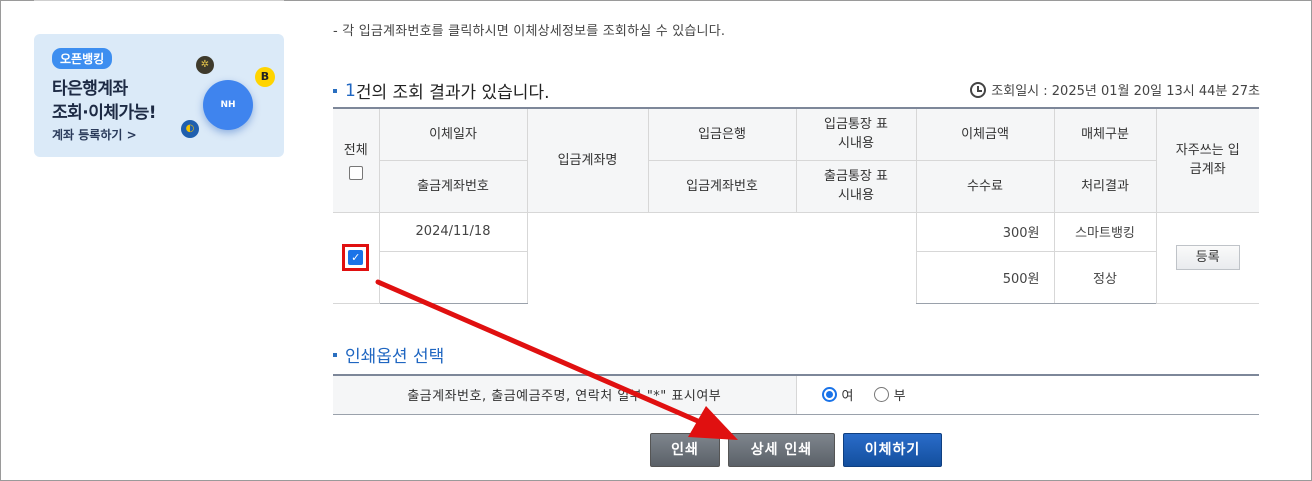 The image size is (1312, 481). I want to click on cell-favorite: 등록, so click(1207, 257).